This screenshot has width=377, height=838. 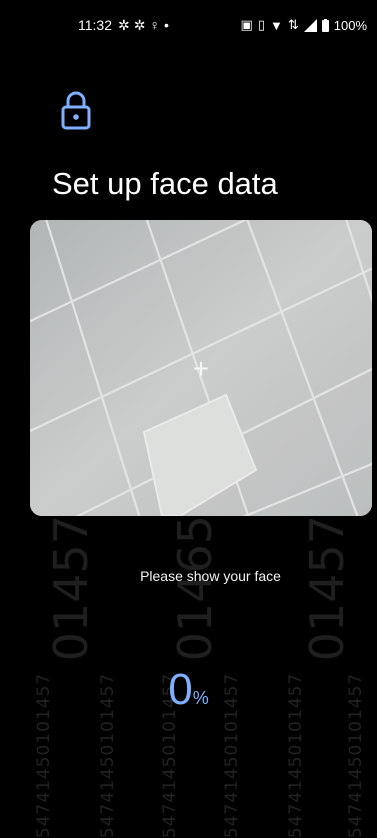 What do you see at coordinates (210, 576) in the screenshot?
I see `instruction-text: Please show your face` at bounding box center [210, 576].